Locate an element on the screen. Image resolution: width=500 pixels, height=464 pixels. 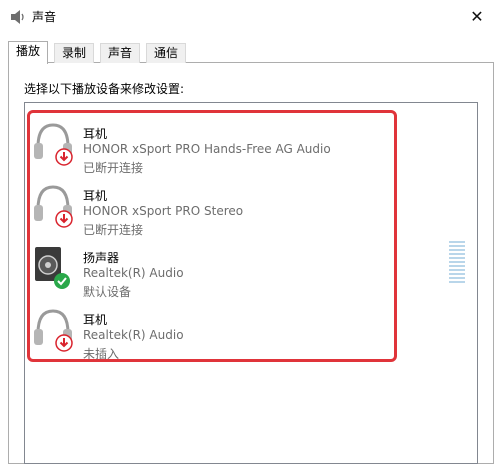
device-description: HONOR xSport PRO Stereo is located at coordinates (163, 211).